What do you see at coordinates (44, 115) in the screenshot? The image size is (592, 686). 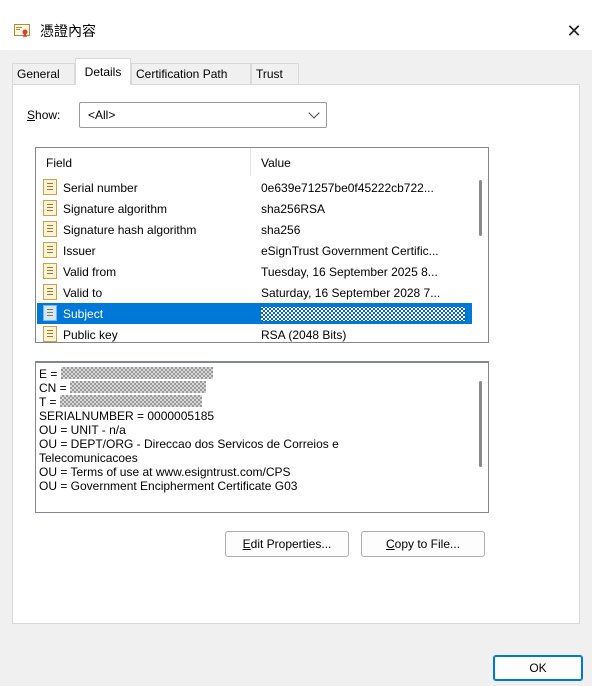 I see `show-label: Show:` at bounding box center [44, 115].